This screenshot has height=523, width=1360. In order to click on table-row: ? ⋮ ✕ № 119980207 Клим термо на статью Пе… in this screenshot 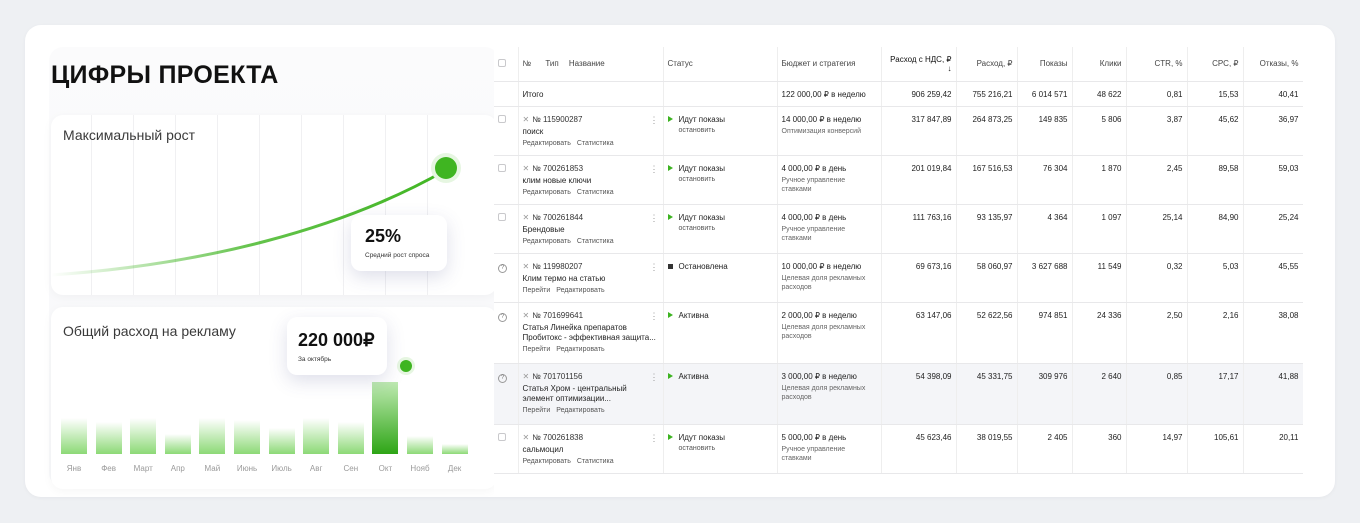, I will do `click(898, 278)`.